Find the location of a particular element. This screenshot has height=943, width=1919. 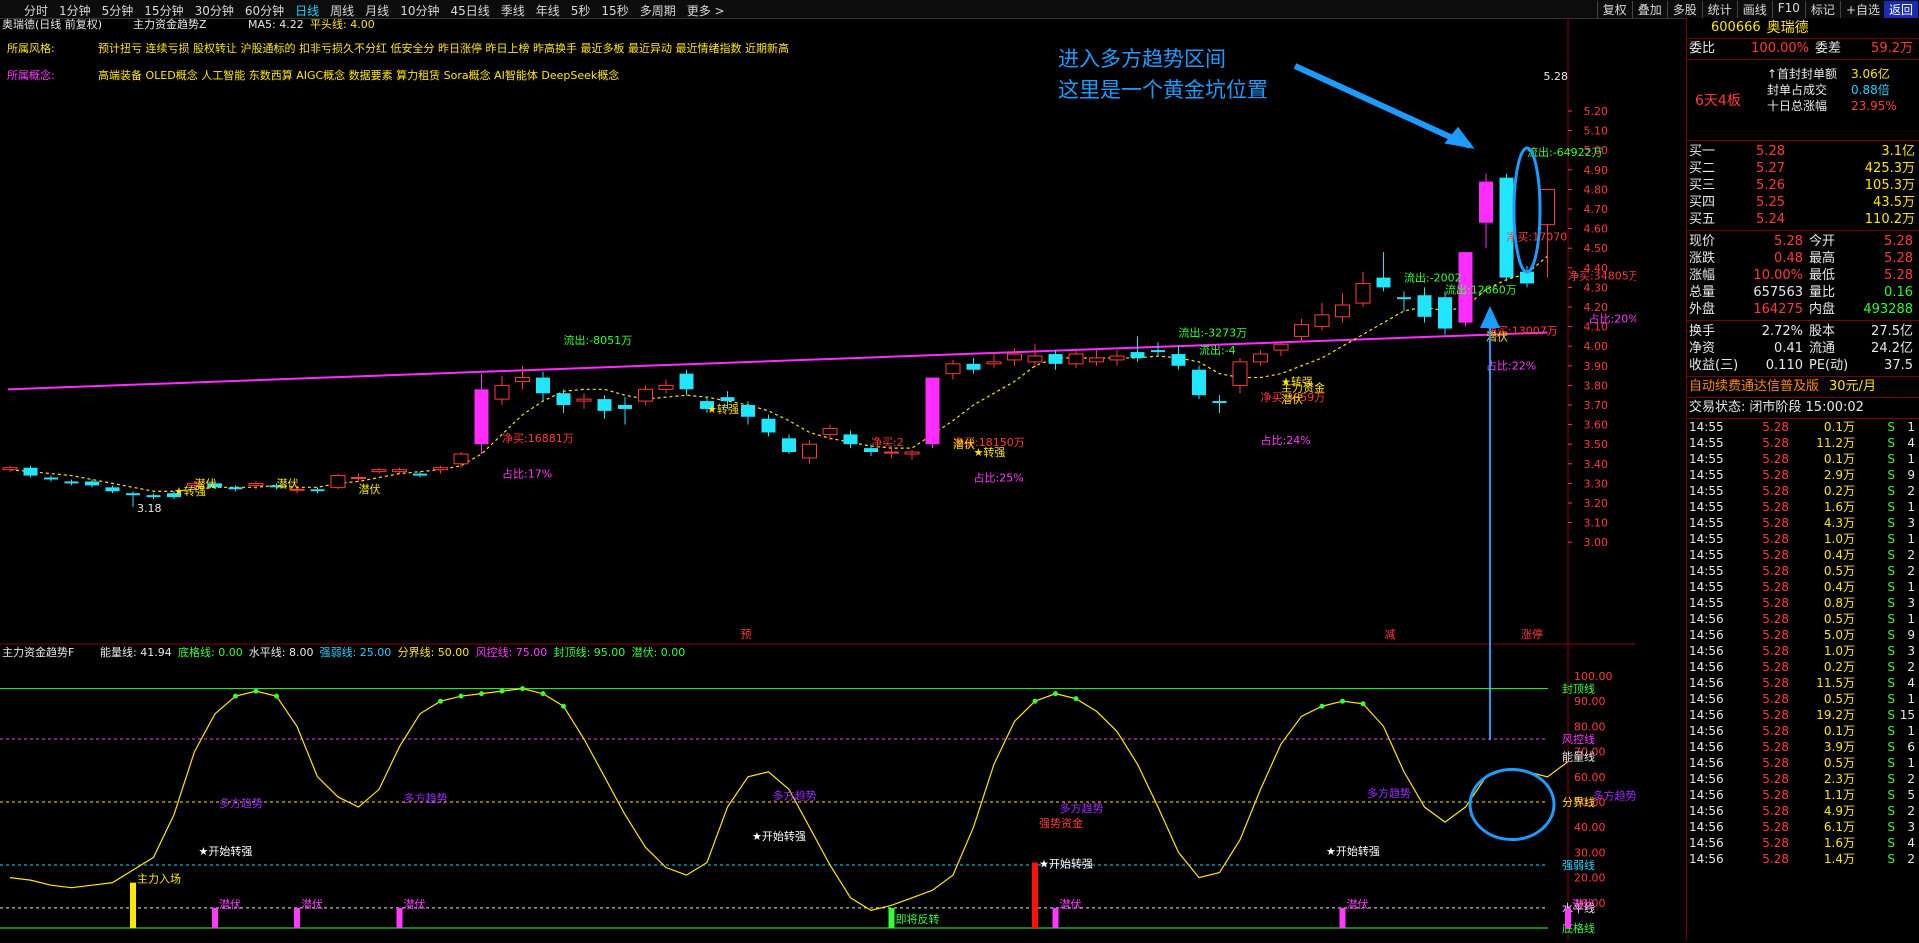

tick-volume: 1.0万 is located at coordinates (1839, 651).